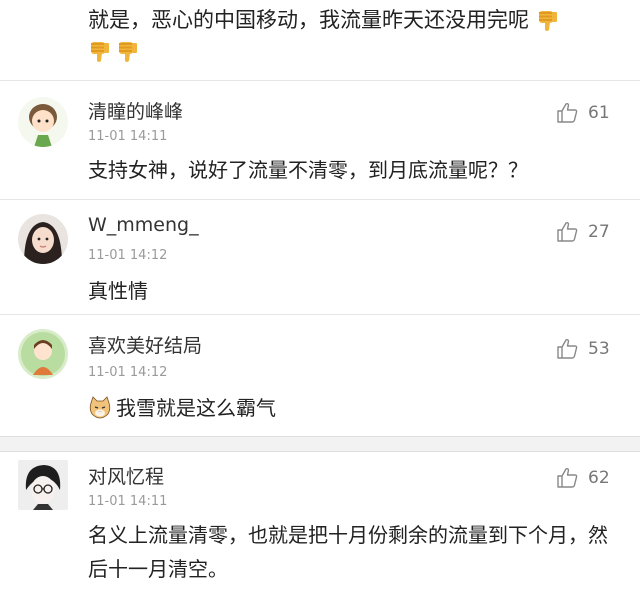 Image resolution: width=640 pixels, height=597 pixels. Describe the element at coordinates (308, 20) in the screenshot. I see `previous-comment-text: 就是，恶心的中国移动，我流量昨天还没用完呢` at that location.